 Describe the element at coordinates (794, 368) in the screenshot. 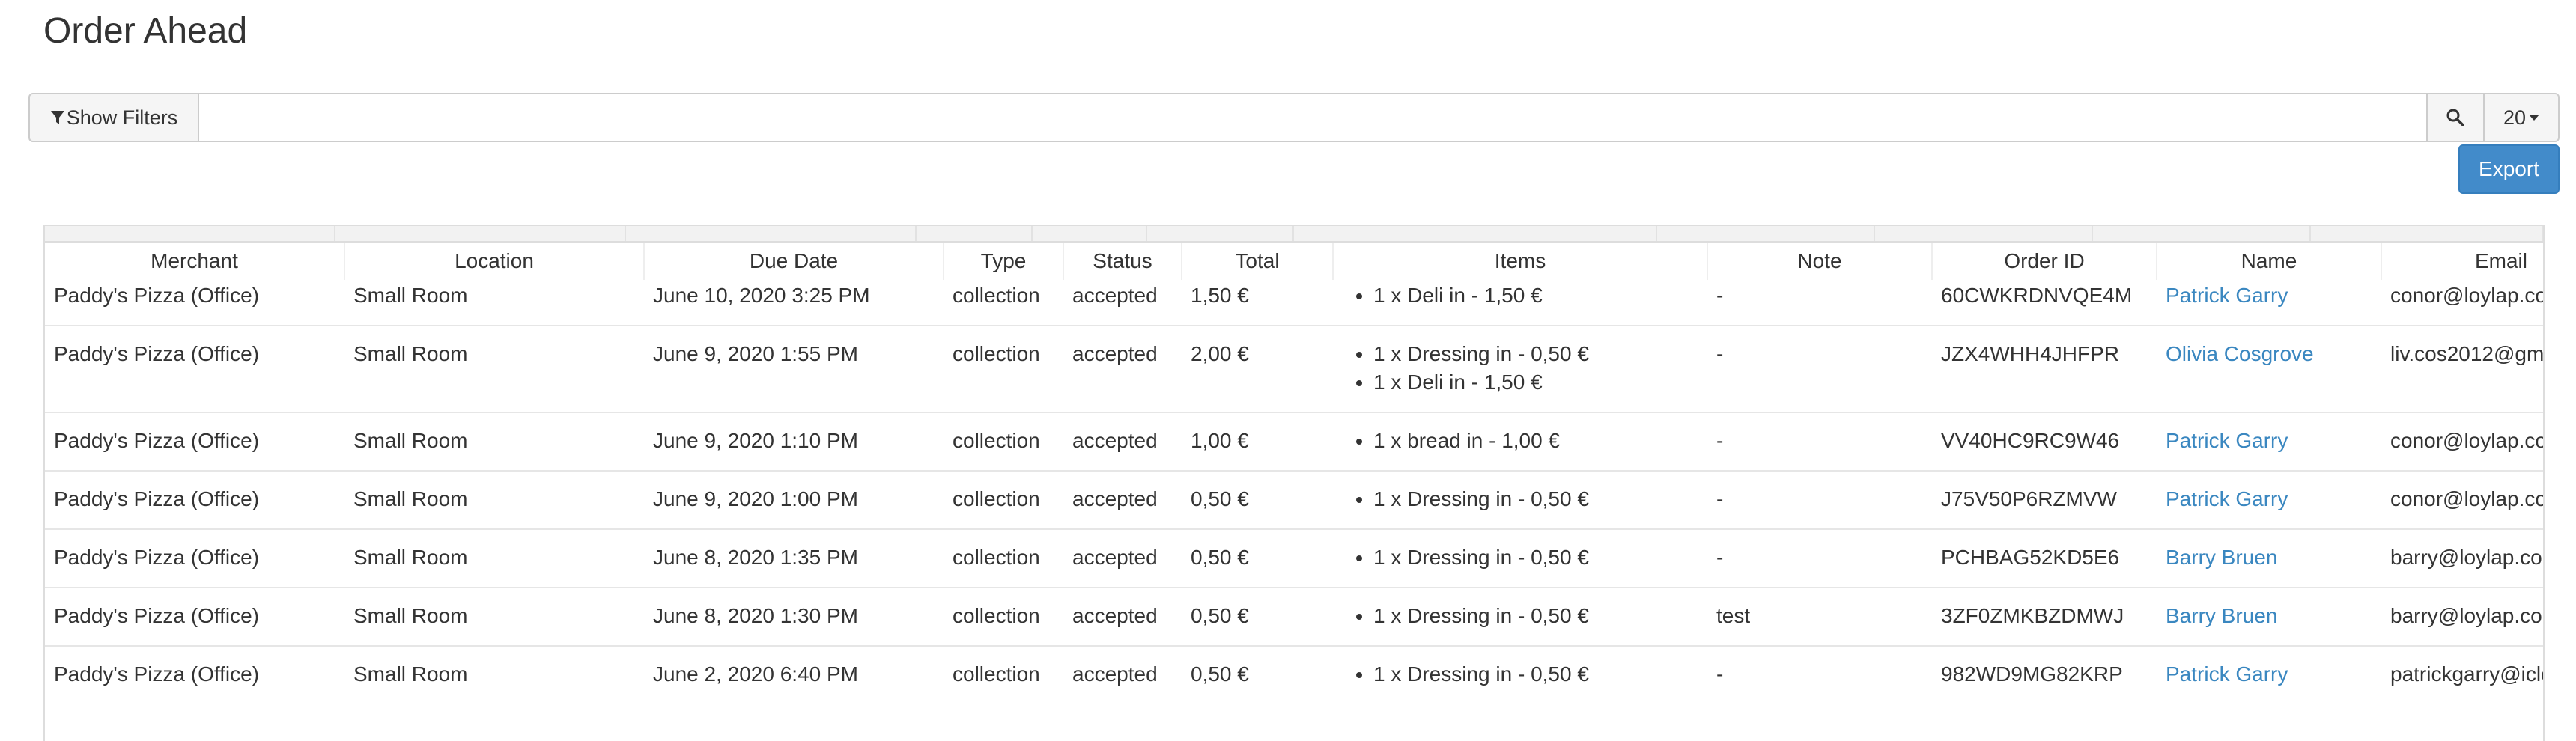

I see `cell-due-date: June 9, 2020 1:55 PM` at that location.